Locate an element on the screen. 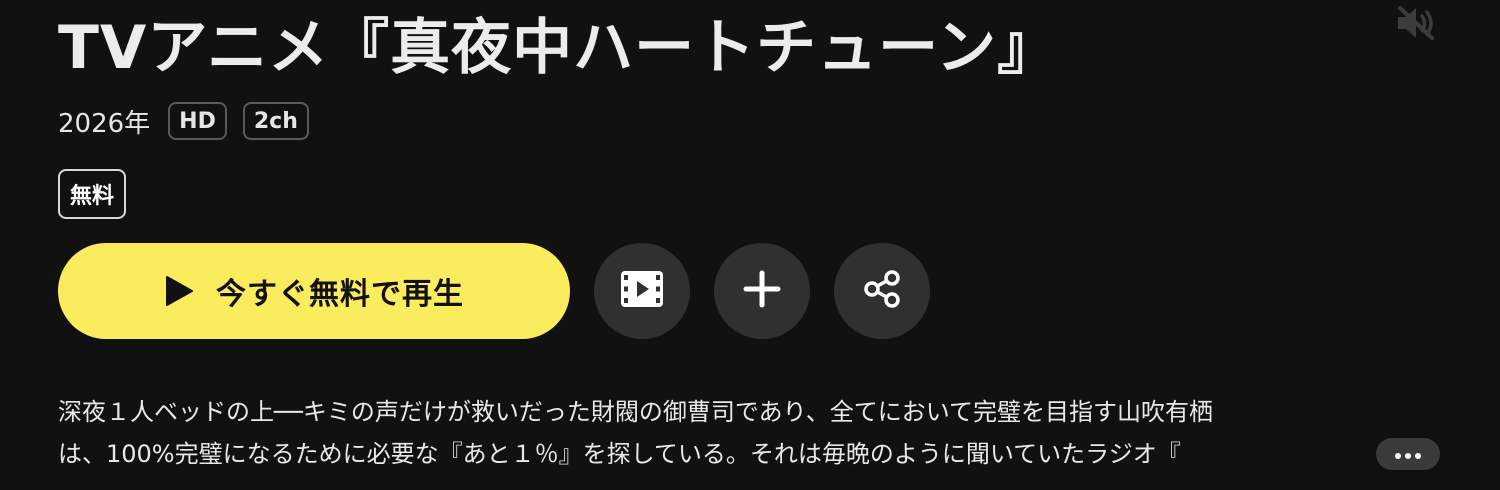  play-button-label: 今すぐ無料で再生 is located at coordinates (340, 294).